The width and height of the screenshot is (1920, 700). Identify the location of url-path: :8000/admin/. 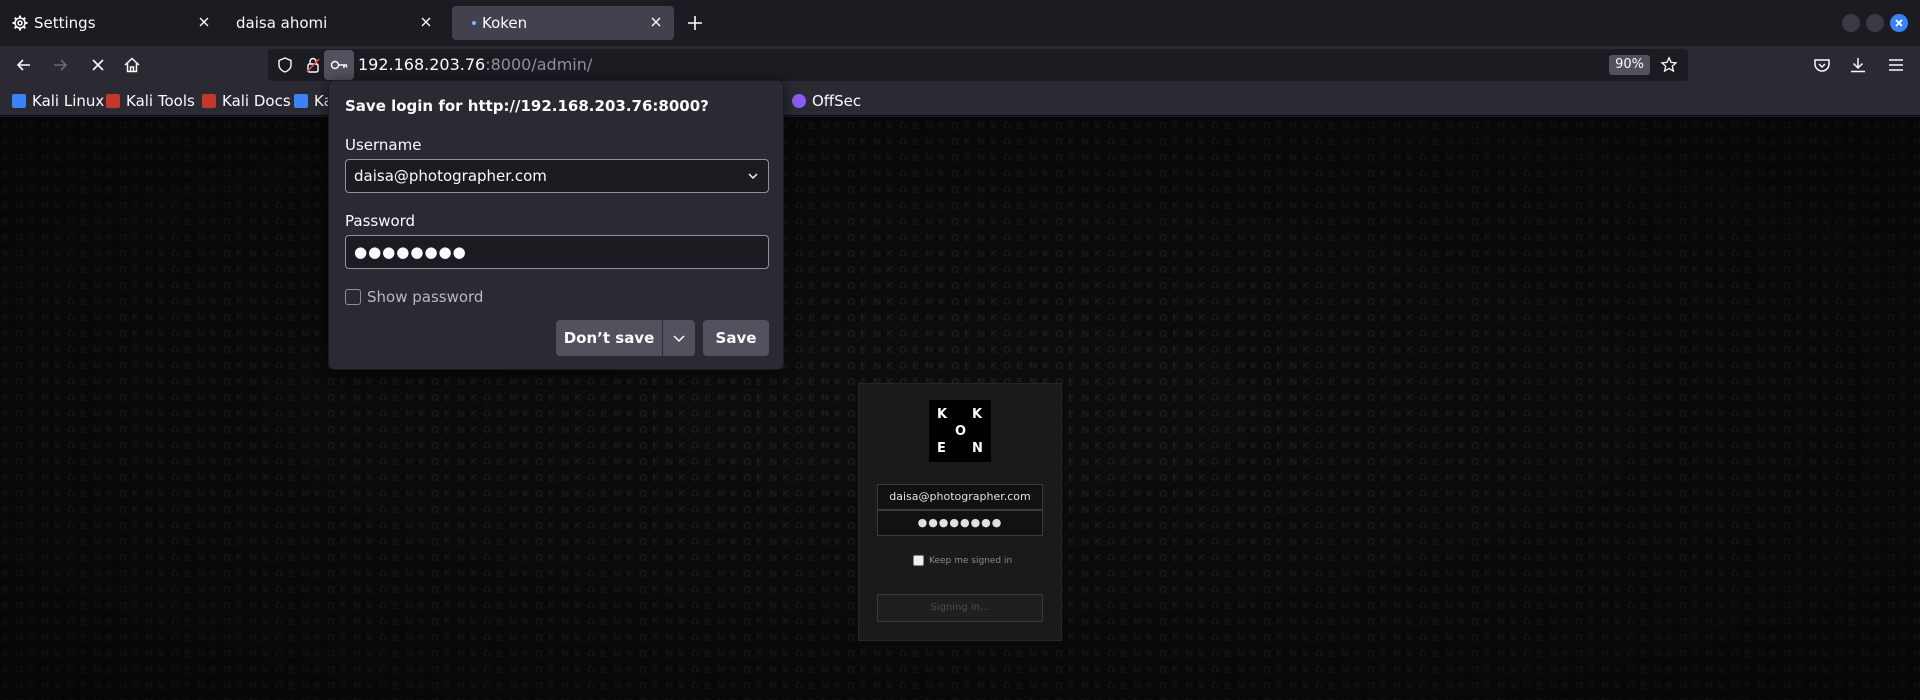
(539, 64).